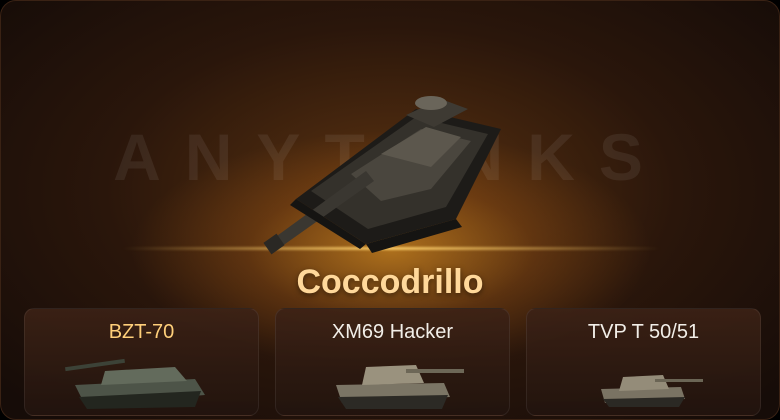  What do you see at coordinates (643, 362) in the screenshot?
I see `tank-tile-tvp-t-50-51: TVP T 50/51` at bounding box center [643, 362].